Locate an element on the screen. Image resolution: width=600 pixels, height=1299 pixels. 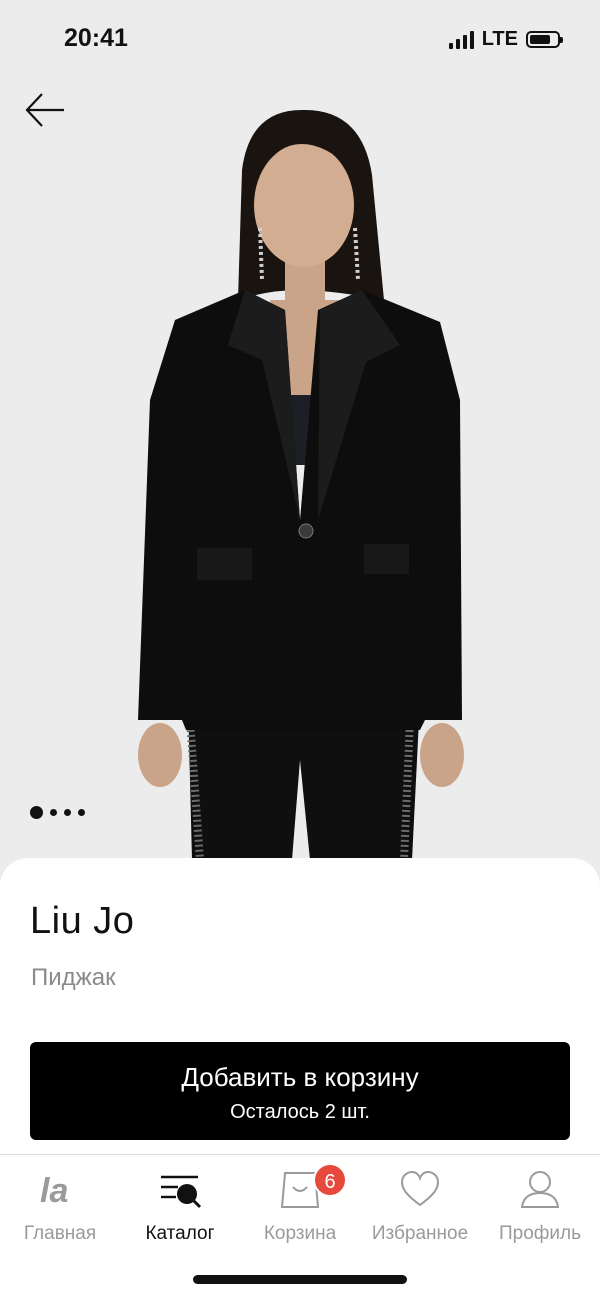
svg-text: la is located at coordinates (54, 1190).